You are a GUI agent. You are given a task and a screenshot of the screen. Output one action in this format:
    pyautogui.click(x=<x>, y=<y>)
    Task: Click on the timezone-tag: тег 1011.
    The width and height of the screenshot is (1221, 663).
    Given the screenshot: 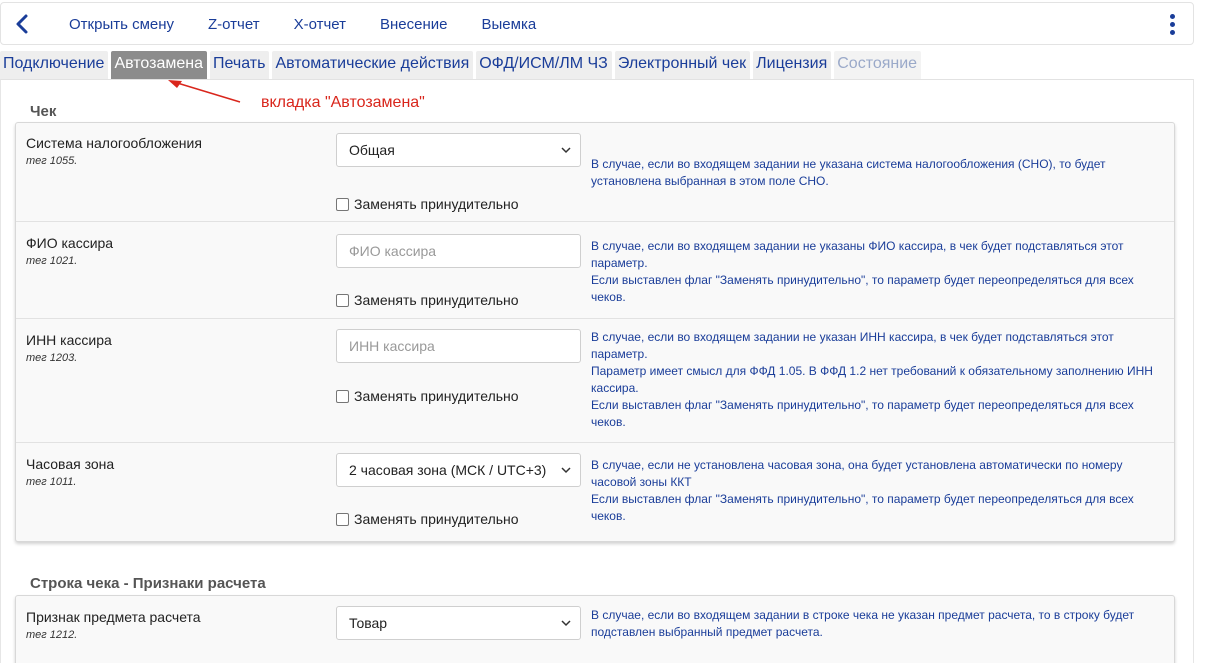 What is the action you would take?
    pyautogui.click(x=51, y=482)
    